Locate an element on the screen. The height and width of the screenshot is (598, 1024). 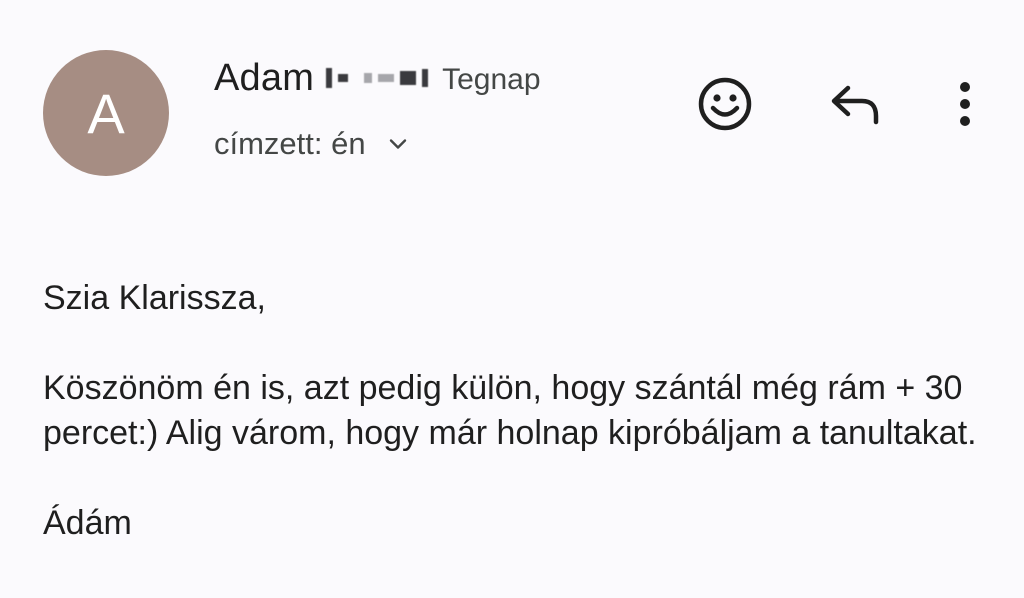
add-reaction-button is located at coordinates (725, 104).